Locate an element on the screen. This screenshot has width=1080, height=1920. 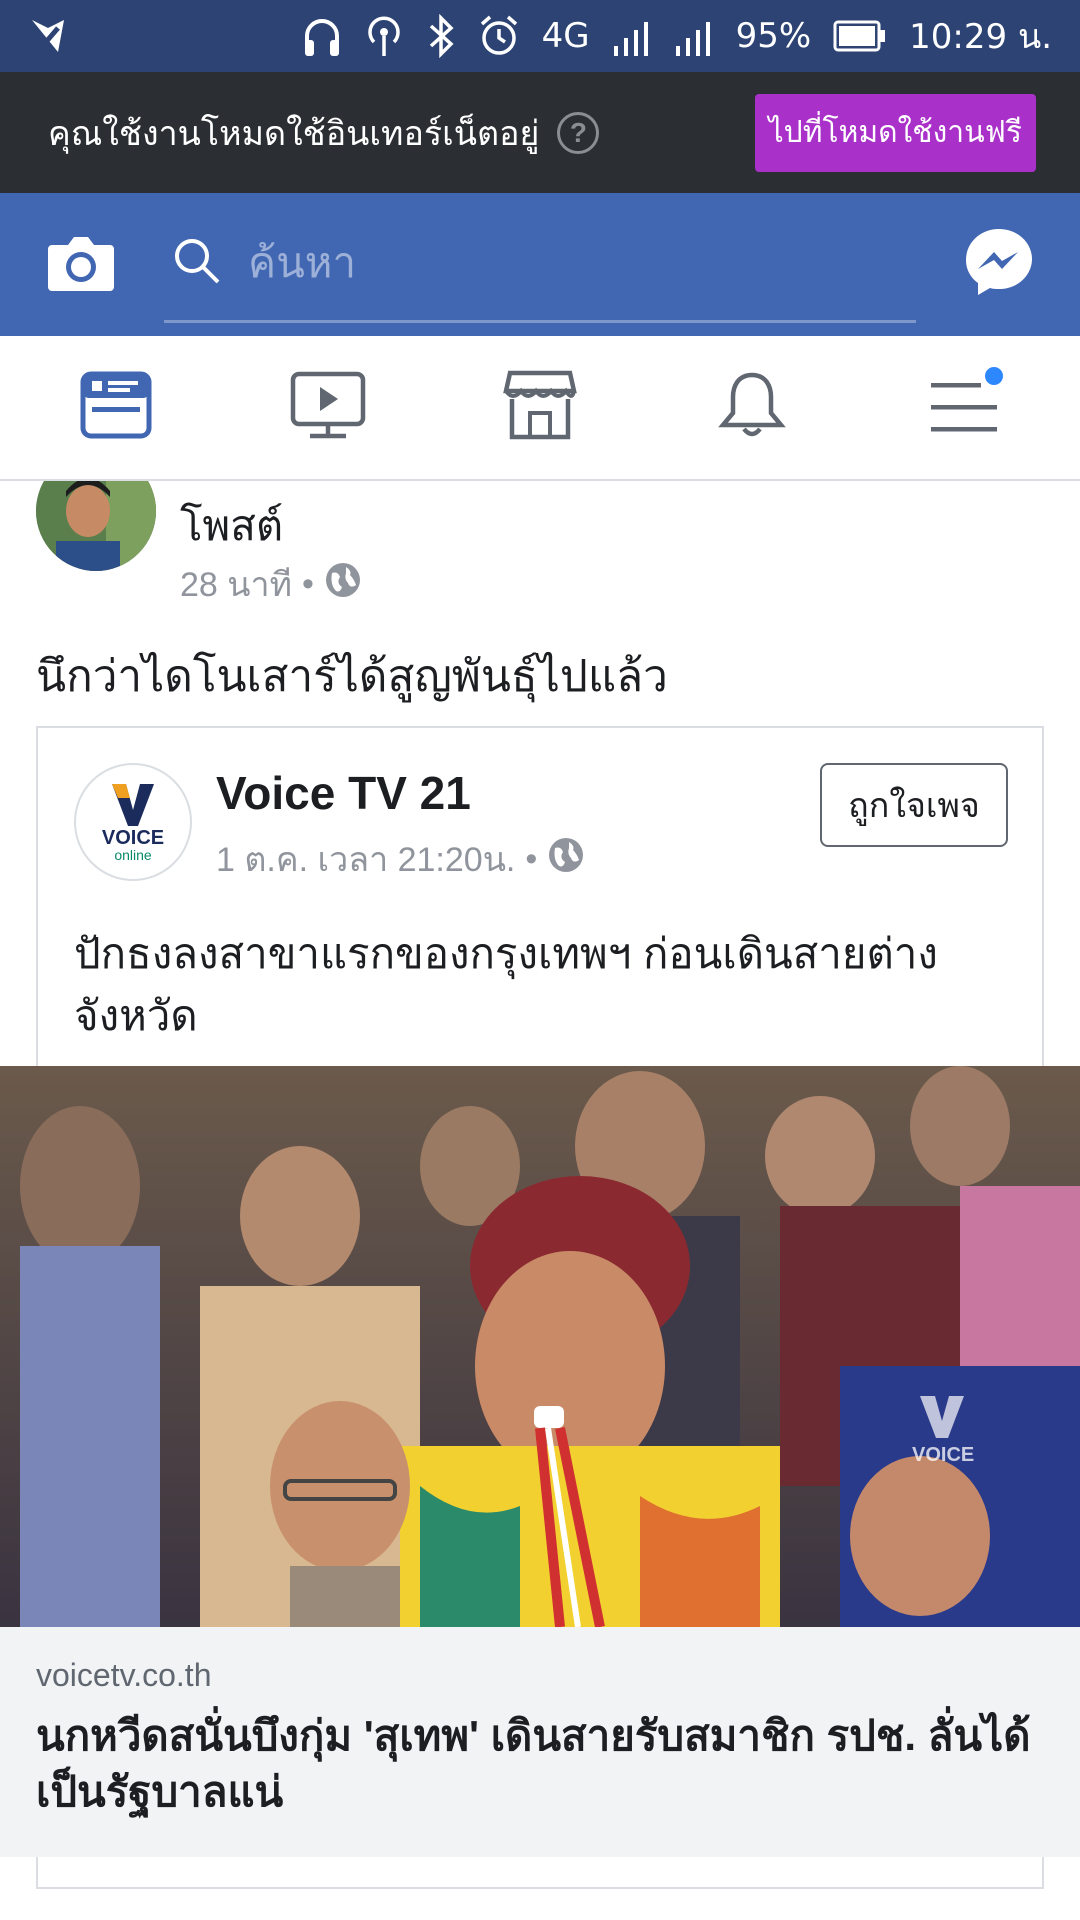
shared-post-time: 1 ต.ค. เวลา 21:20น. is located at coordinates (366, 860).